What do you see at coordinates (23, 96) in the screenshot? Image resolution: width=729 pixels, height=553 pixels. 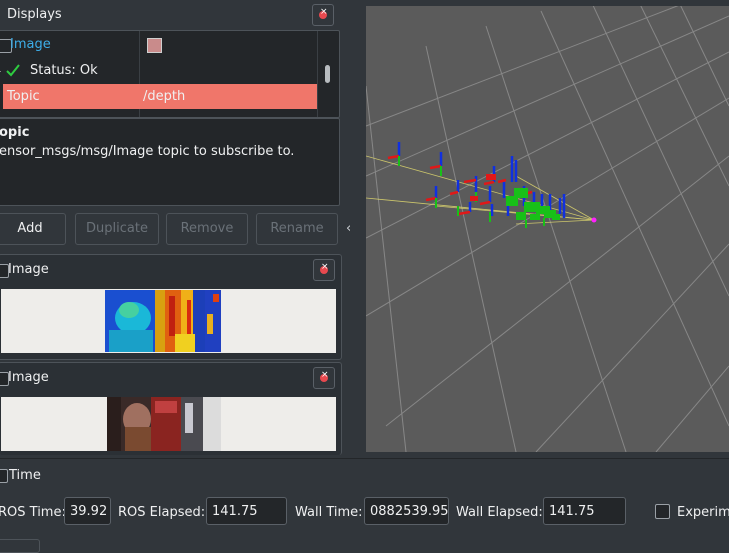 I see `tree-item-topic-label: Topic` at bounding box center [23, 96].